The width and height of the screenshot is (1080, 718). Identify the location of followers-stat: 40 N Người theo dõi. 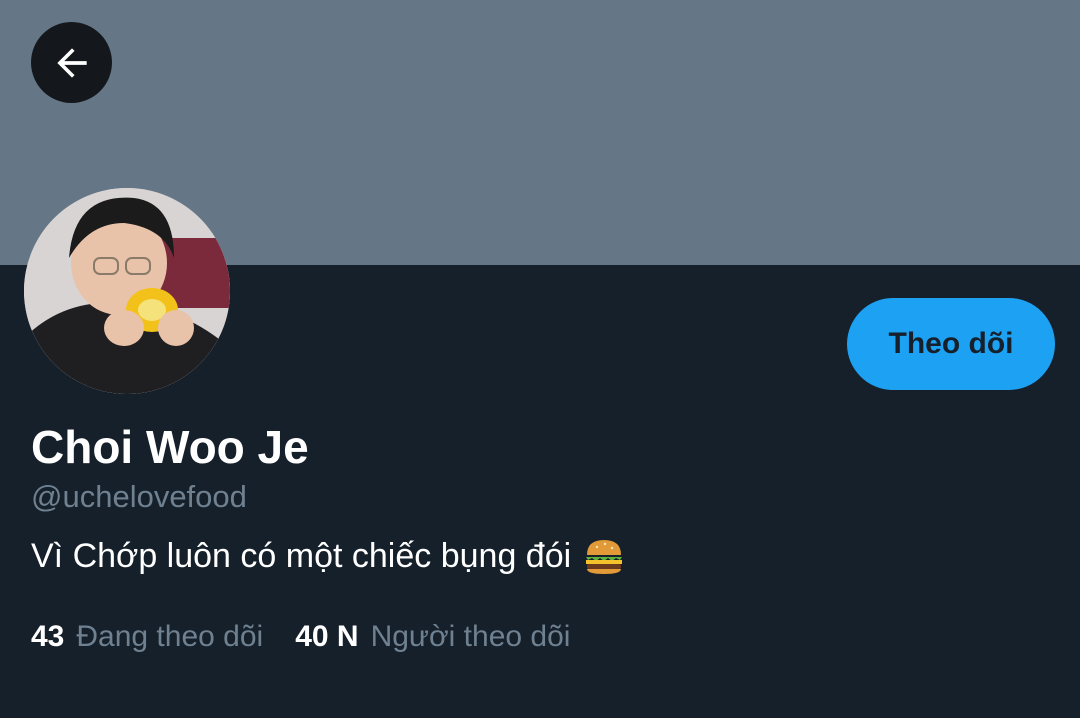
(432, 637).